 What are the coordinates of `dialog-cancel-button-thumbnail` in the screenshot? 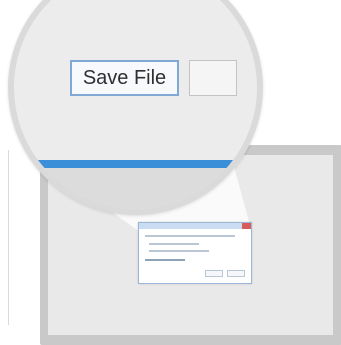 It's located at (236, 273).